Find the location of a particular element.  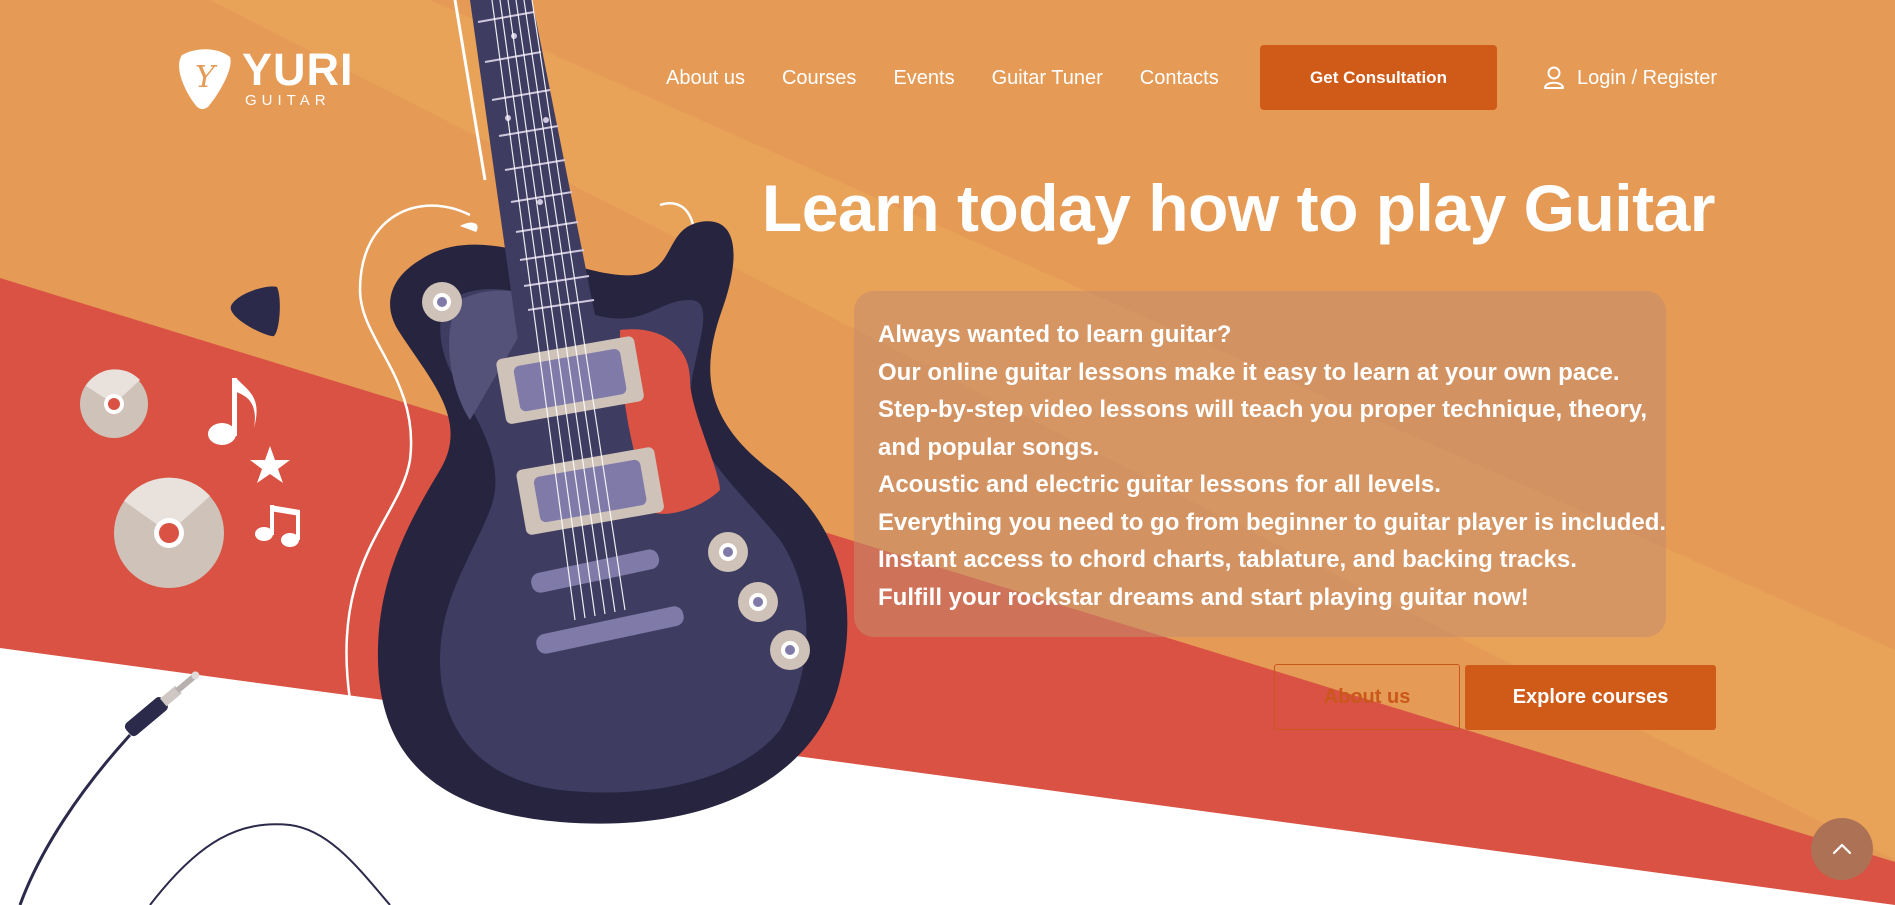

brand-subtitle: GUITAR is located at coordinates (288, 100).